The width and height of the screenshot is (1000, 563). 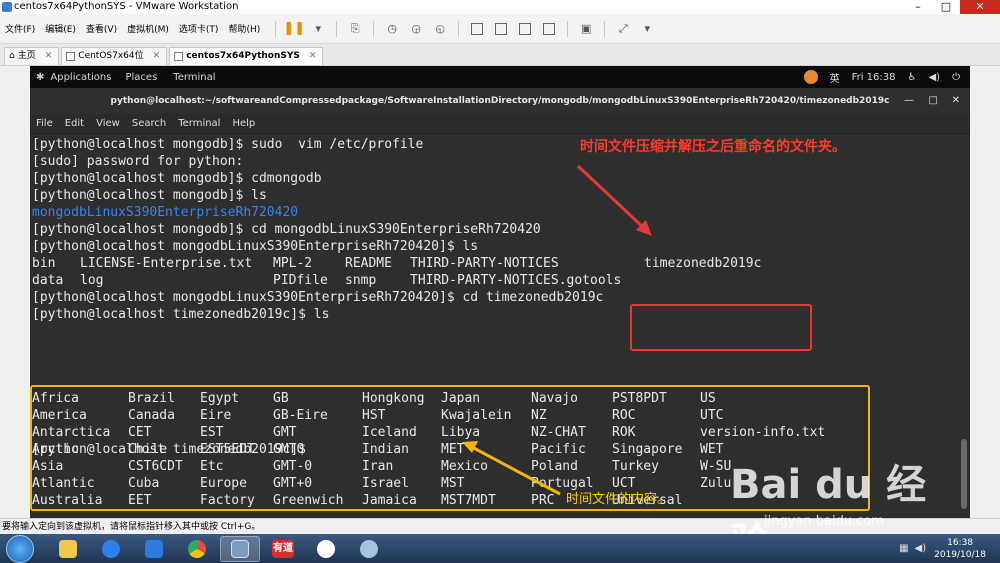 What do you see at coordinates (194, 77) in the screenshot?
I see `terminal-app-menu: Terminal` at bounding box center [194, 77].